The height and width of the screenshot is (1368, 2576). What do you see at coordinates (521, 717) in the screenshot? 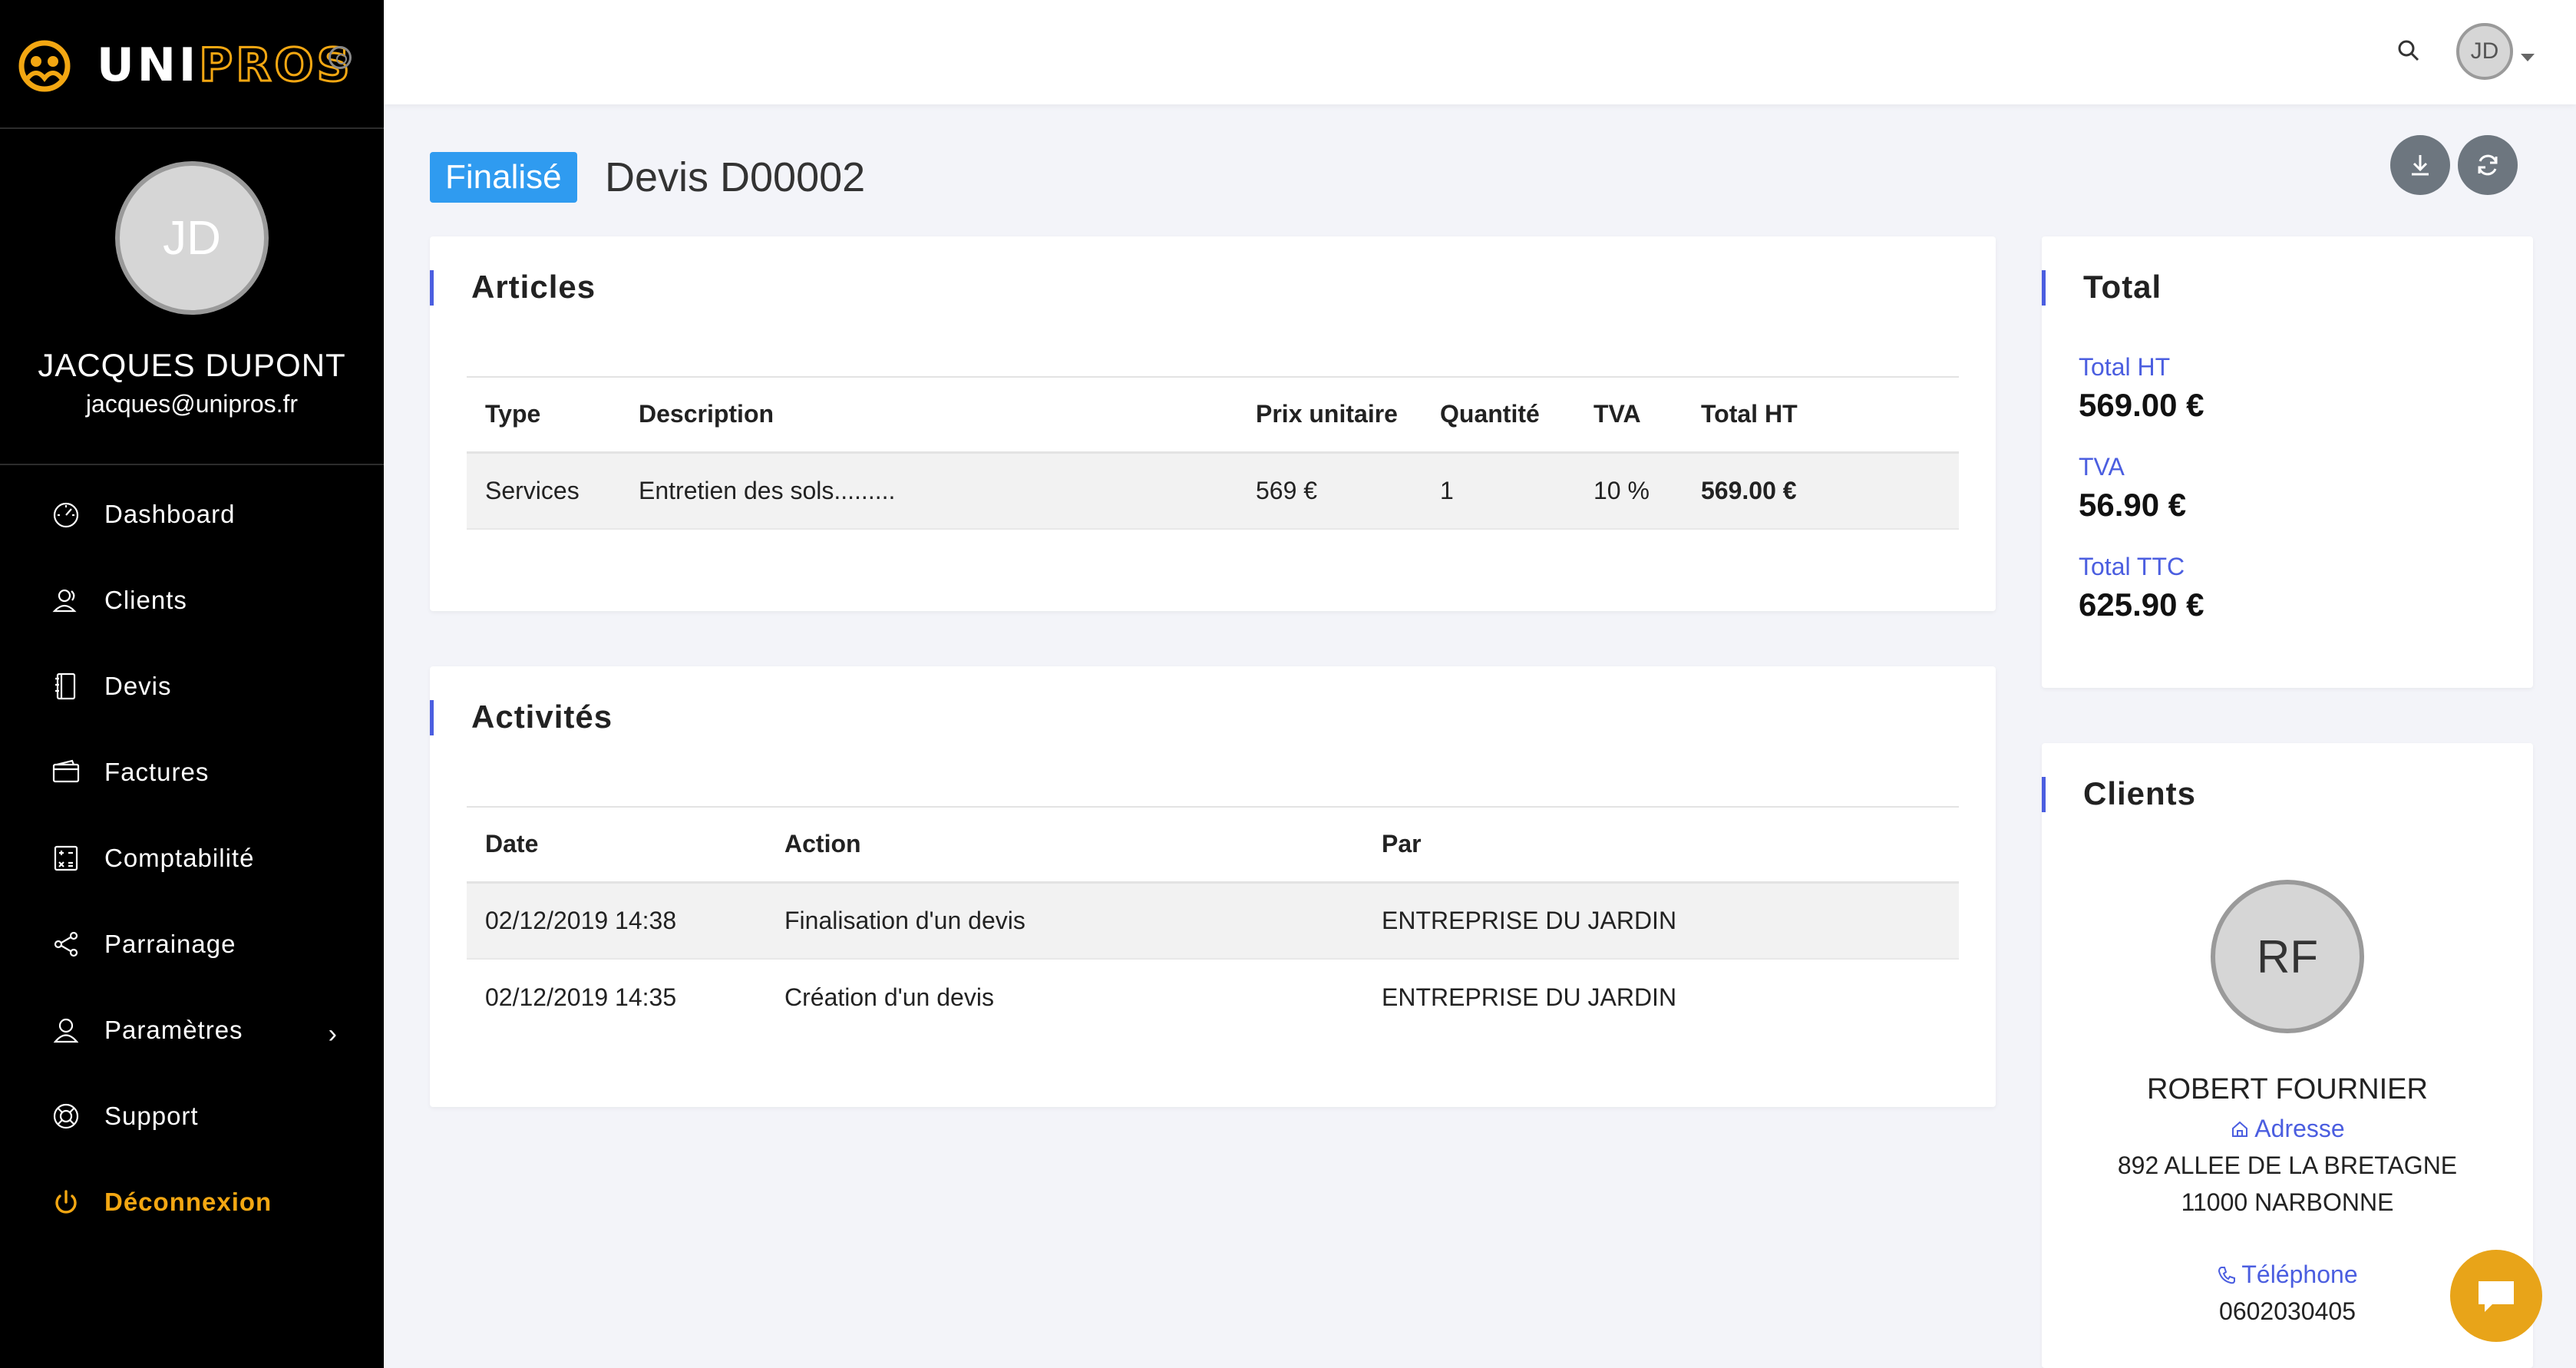
I see `activities-title: Activités` at bounding box center [521, 717].